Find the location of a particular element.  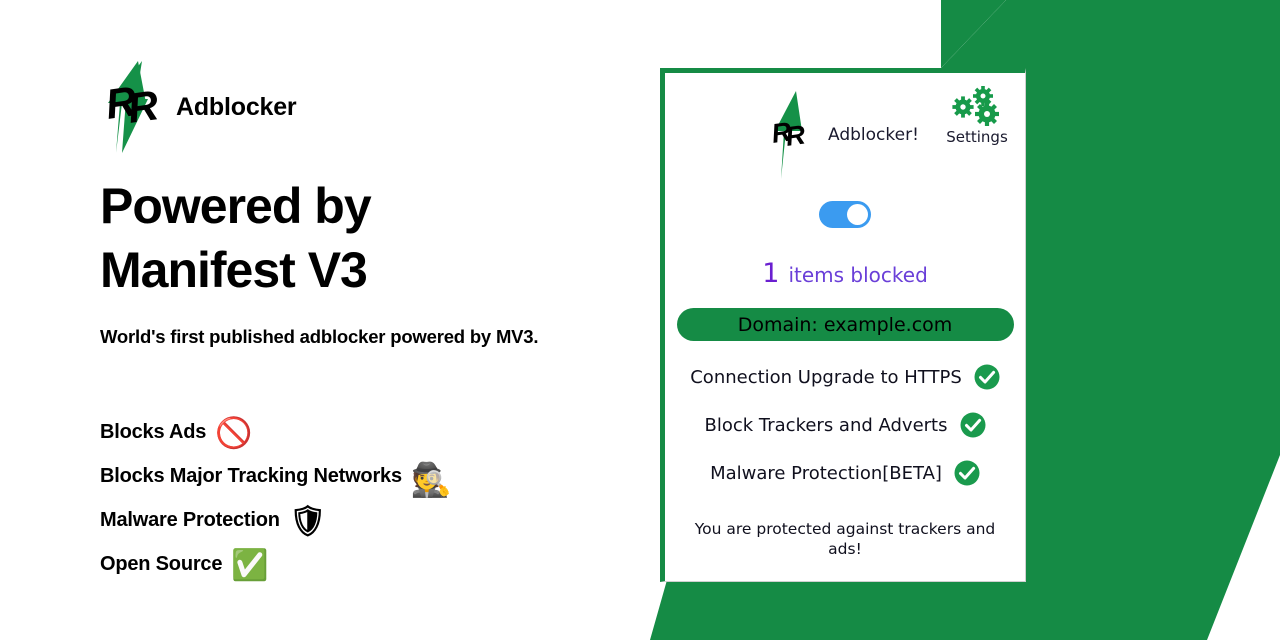

headline-line-1: Powered by is located at coordinates (236, 206).